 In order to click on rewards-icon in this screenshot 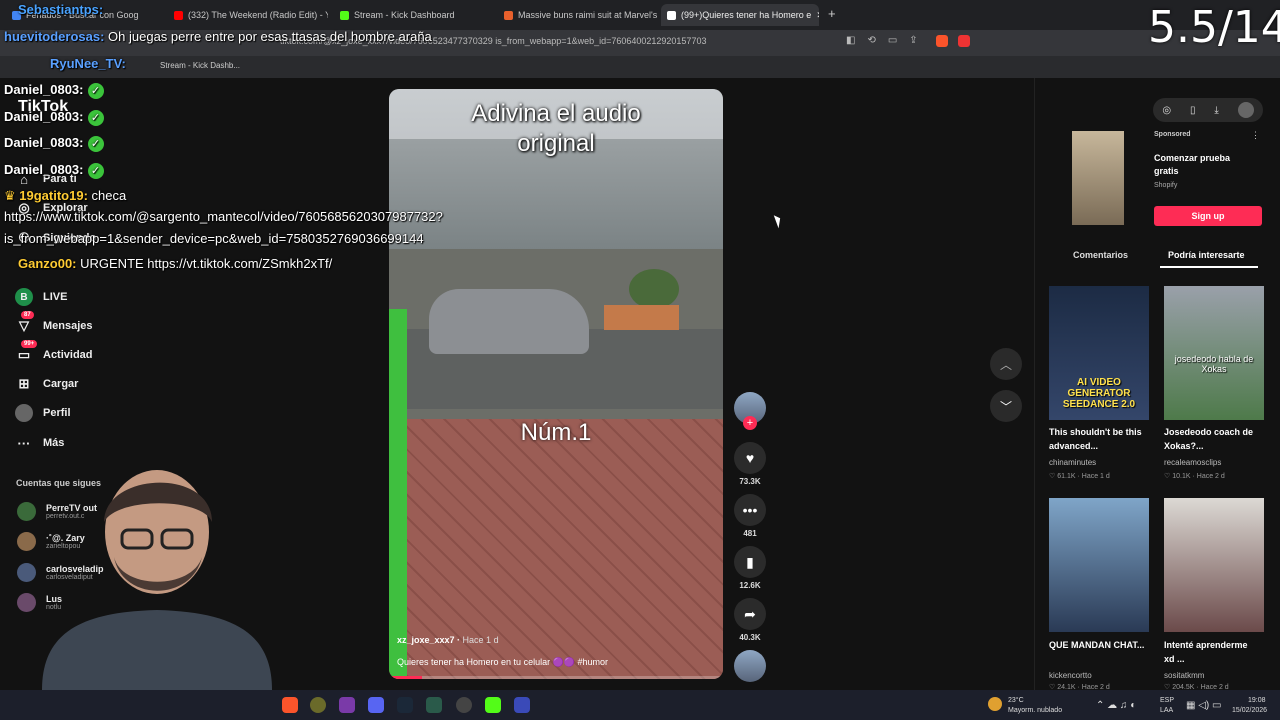, I will do `click(964, 41)`.